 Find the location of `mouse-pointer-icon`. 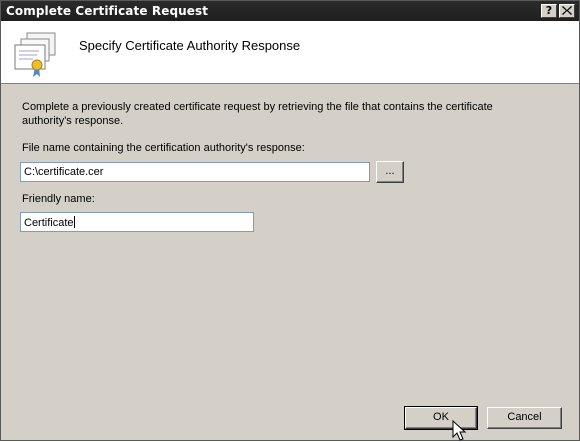

mouse-pointer-icon is located at coordinates (459, 430).